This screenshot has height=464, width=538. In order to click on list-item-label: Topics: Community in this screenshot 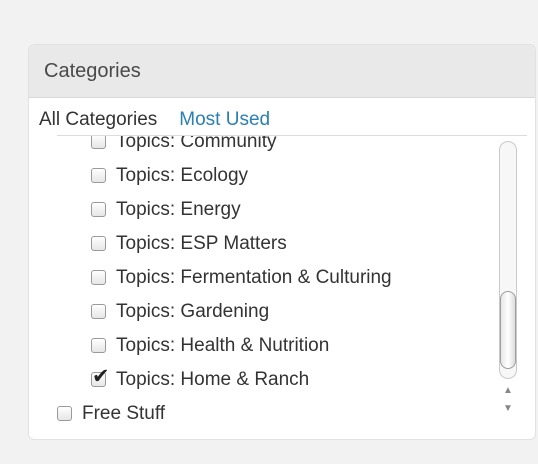, I will do `click(196, 143)`.